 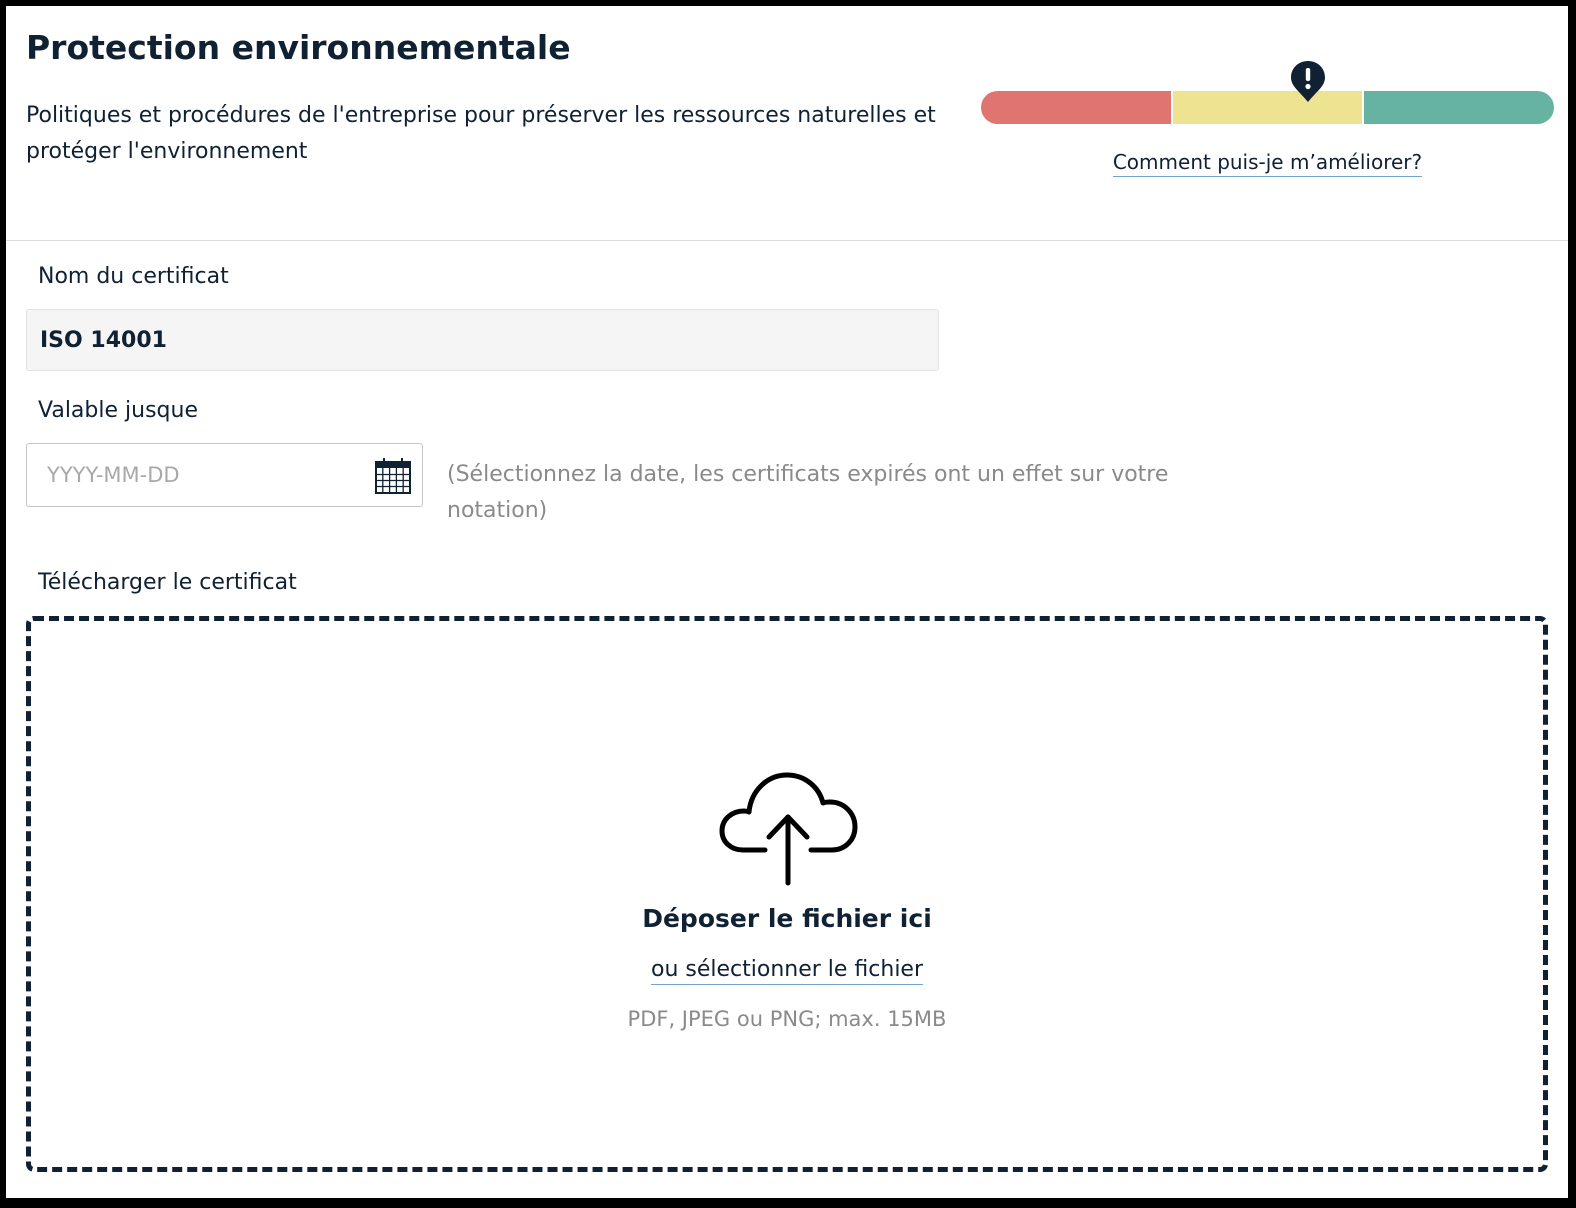 I want to click on rating-segment-medium, so click(x=1266, y=107).